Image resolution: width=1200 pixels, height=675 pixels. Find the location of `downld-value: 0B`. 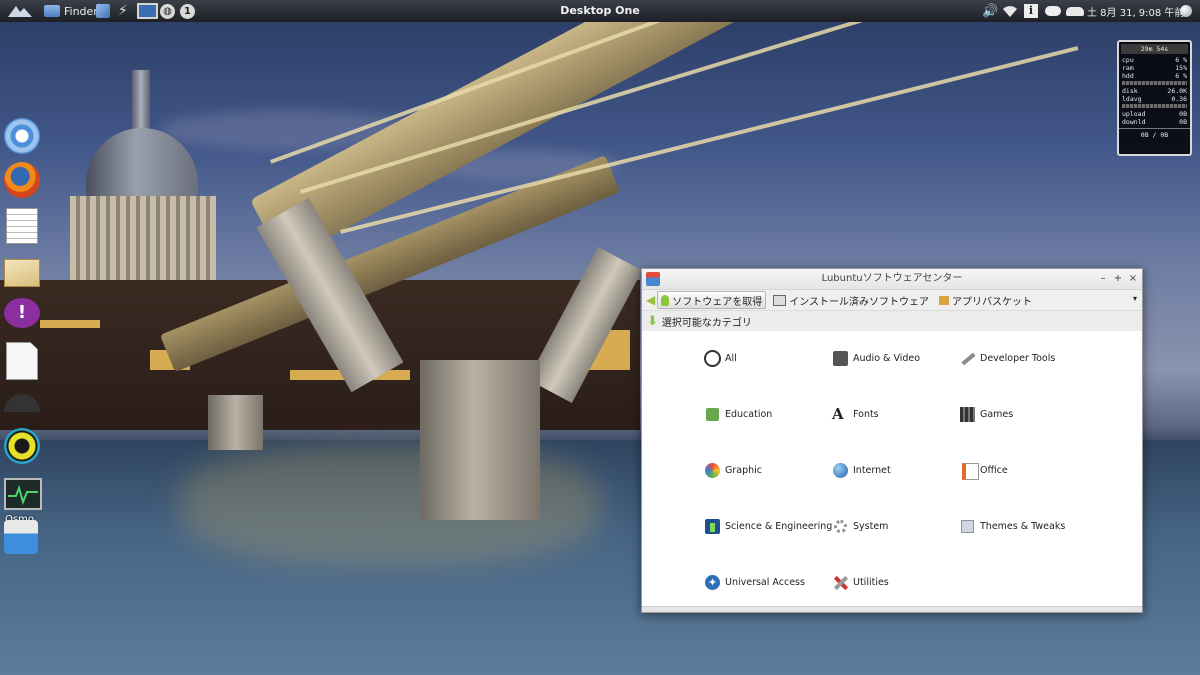

downld-value: 0B is located at coordinates (1183, 122).